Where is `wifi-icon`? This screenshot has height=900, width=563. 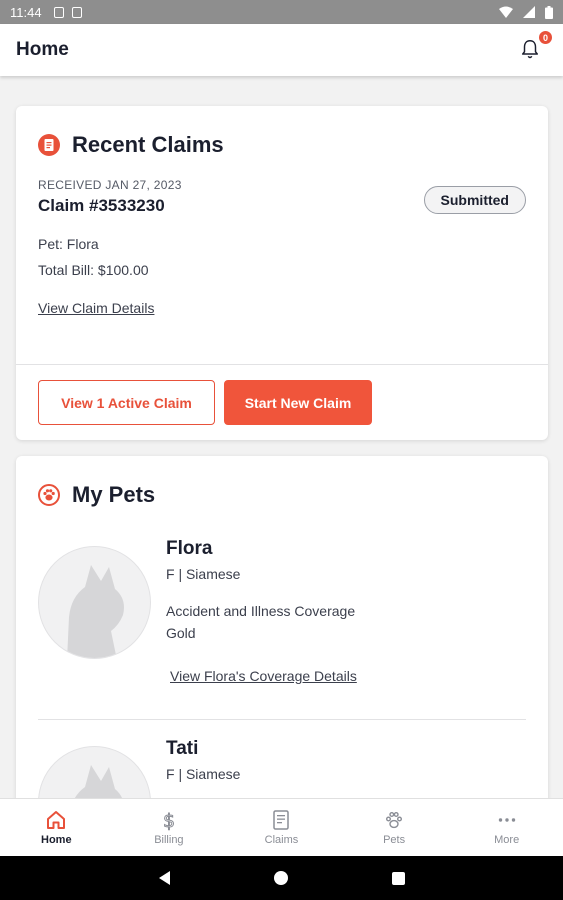 wifi-icon is located at coordinates (506, 12).